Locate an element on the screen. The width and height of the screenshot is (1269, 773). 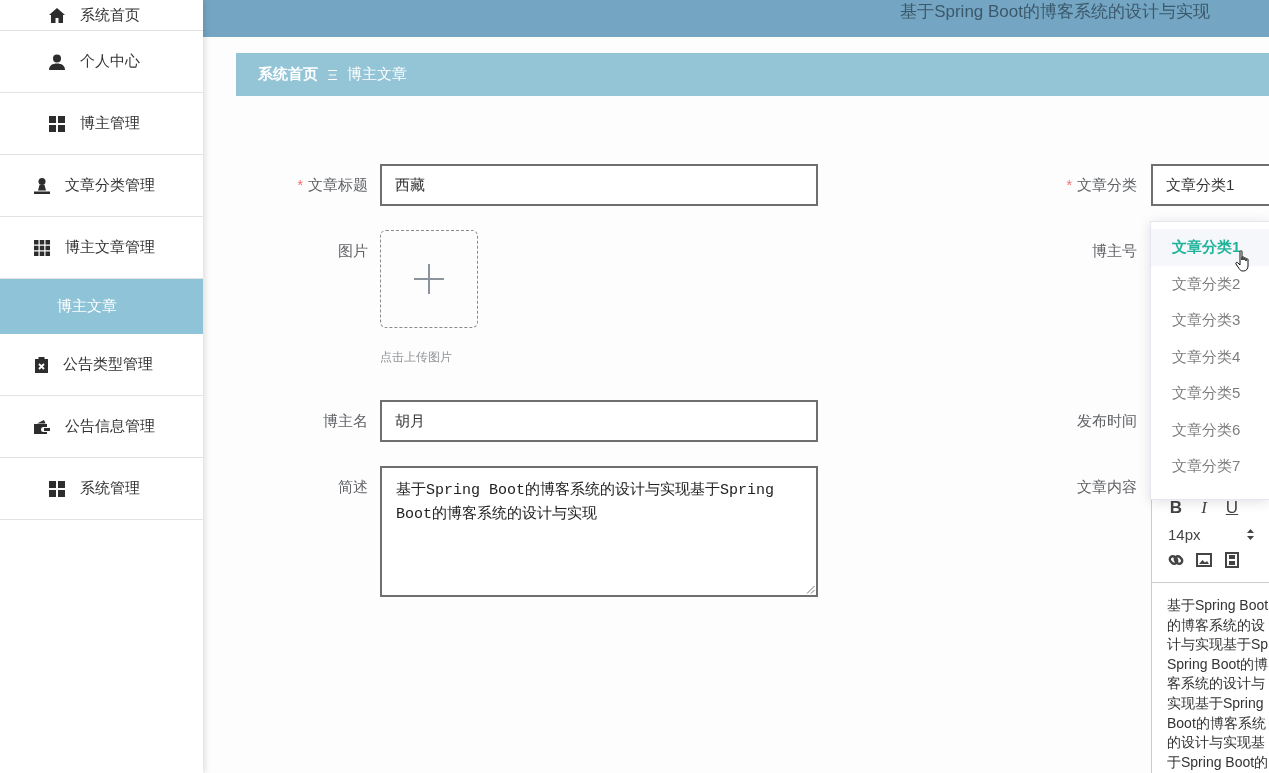
clipboard-x-icon is located at coordinates (41, 364).